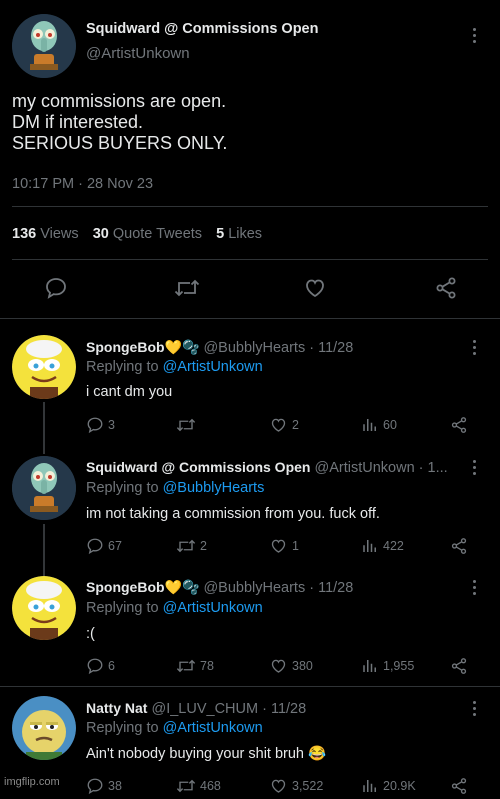 This screenshot has width=500, height=799. I want to click on views-label: Views, so click(59, 234).